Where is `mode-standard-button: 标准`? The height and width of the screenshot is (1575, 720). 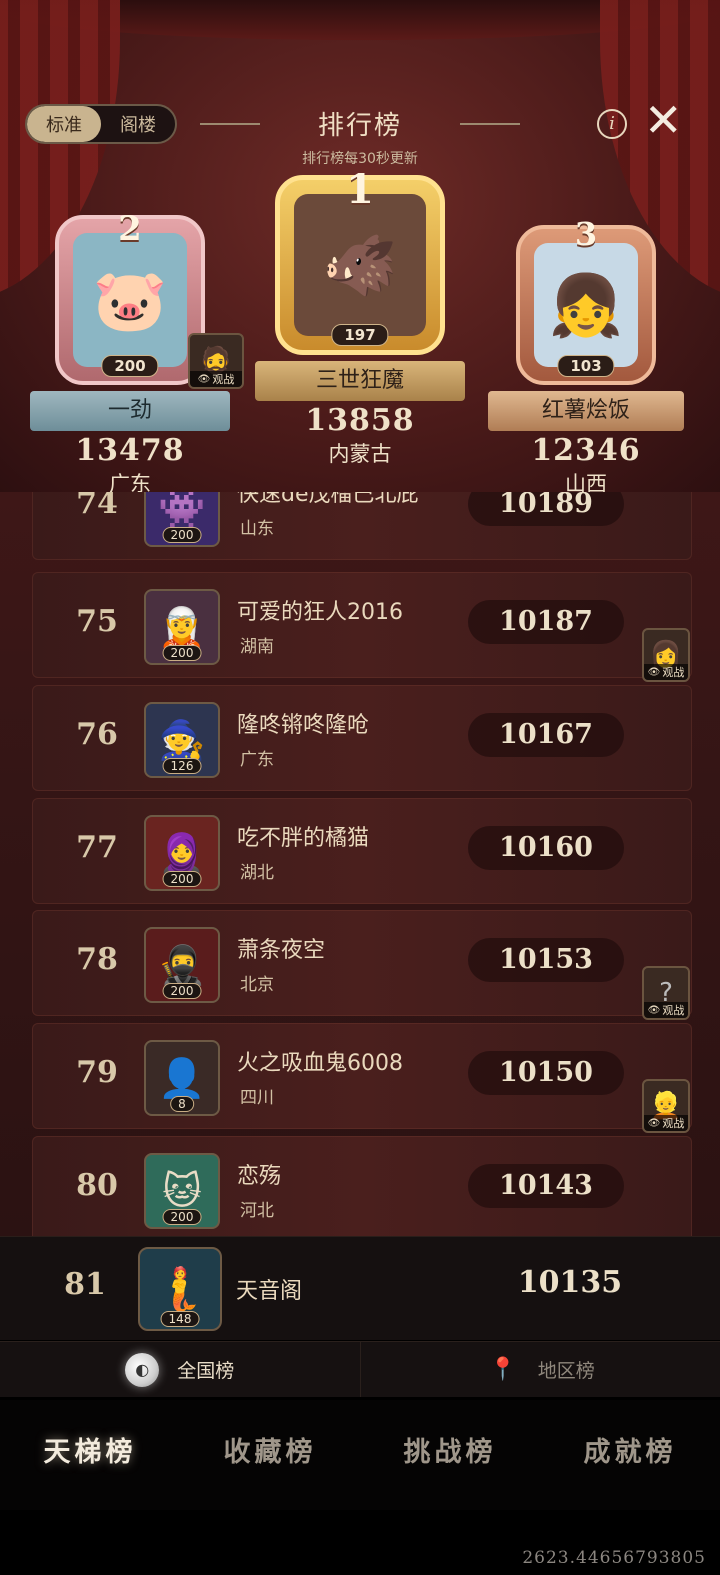
mode-standard-button: 标准 is located at coordinates (64, 124).